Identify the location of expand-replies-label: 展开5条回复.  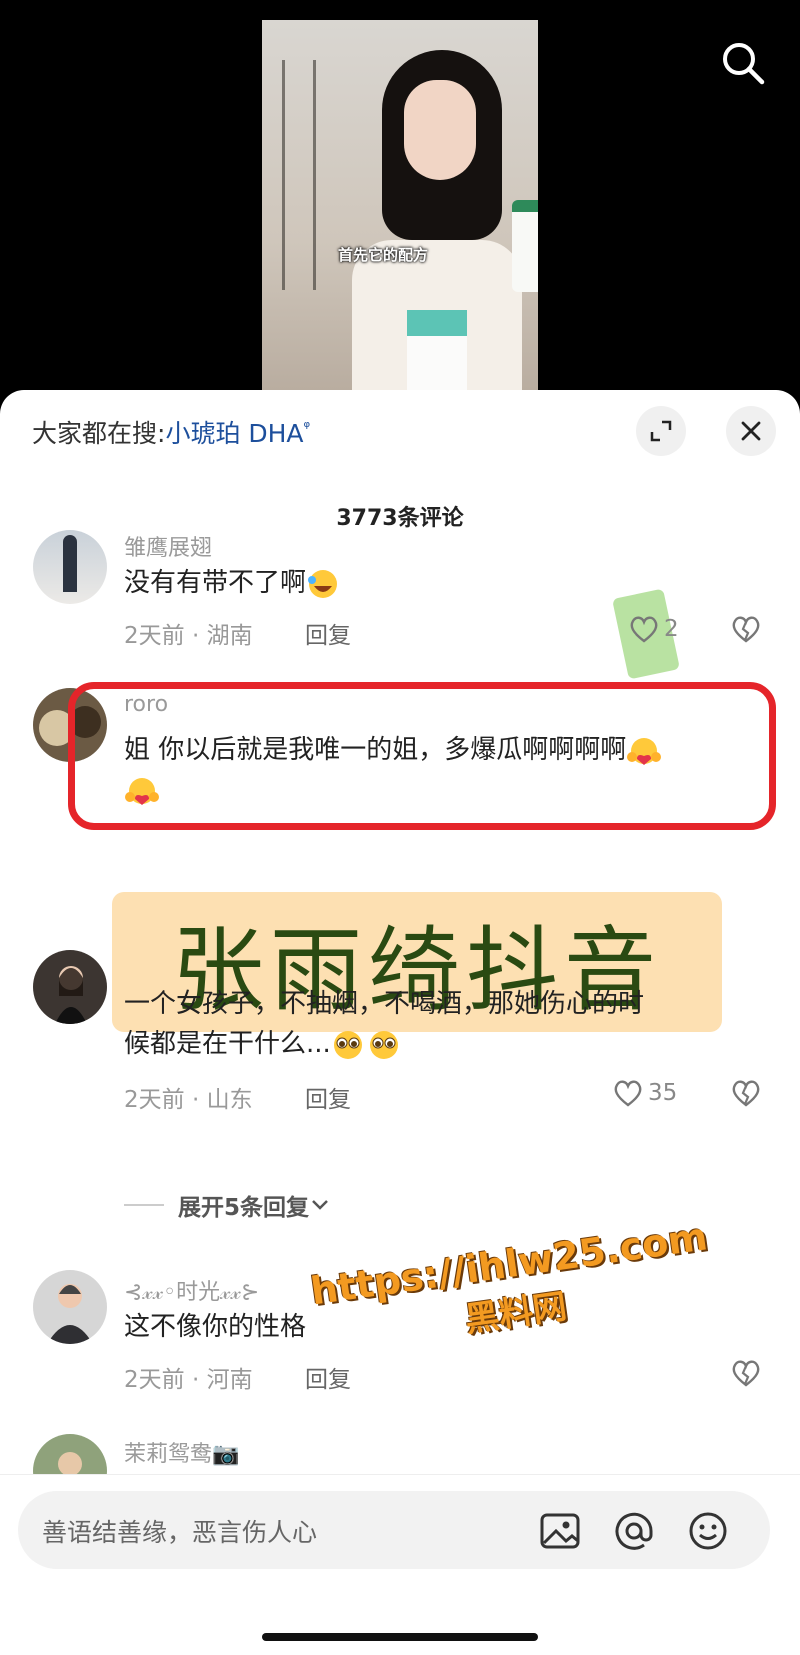
(244, 1208).